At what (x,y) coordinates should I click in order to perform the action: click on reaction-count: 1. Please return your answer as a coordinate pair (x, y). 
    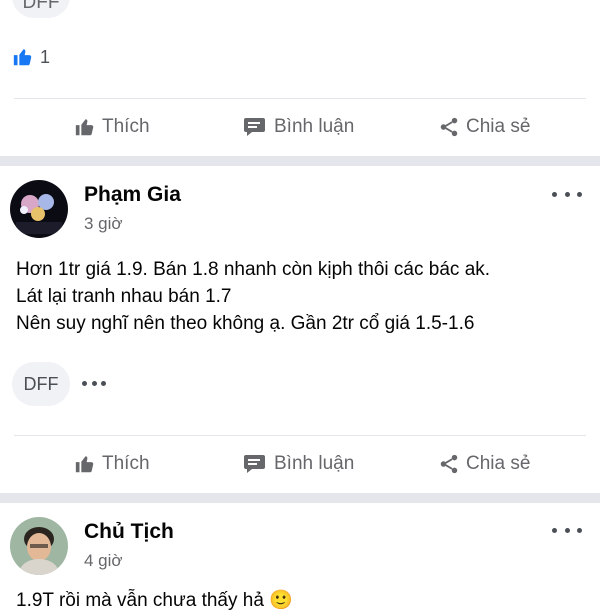
    Looking at the image, I should click on (45, 56).